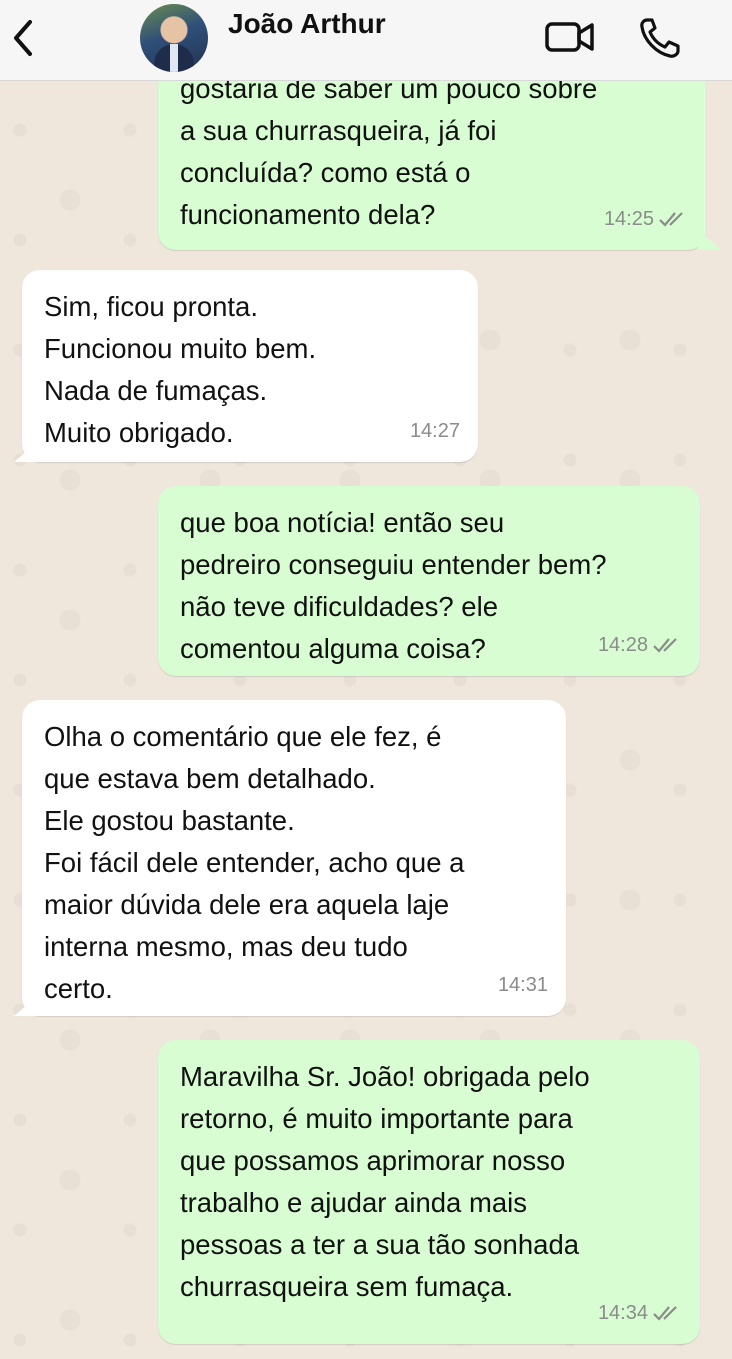  Describe the element at coordinates (23, 38) in the screenshot. I see `chevron-left-icon` at that location.